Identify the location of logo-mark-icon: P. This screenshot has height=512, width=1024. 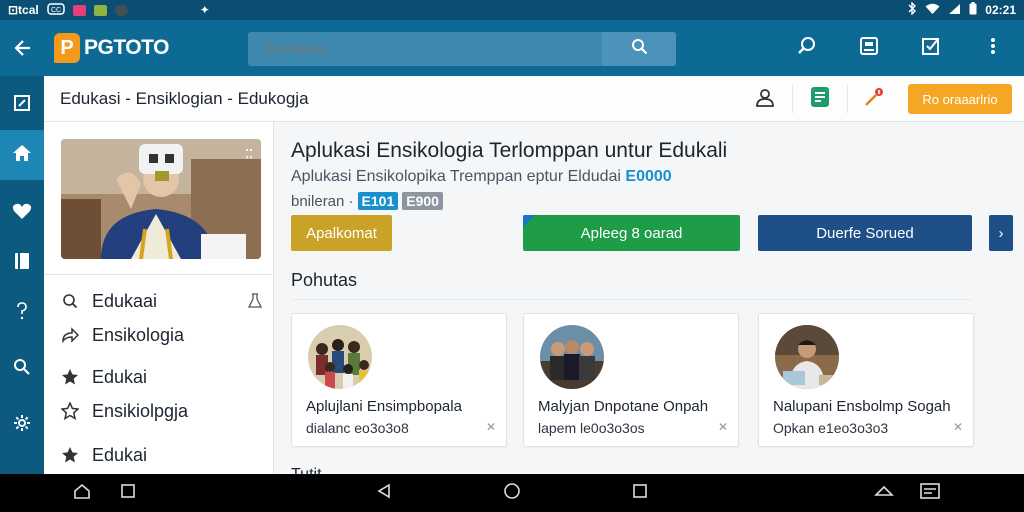
(67, 48).